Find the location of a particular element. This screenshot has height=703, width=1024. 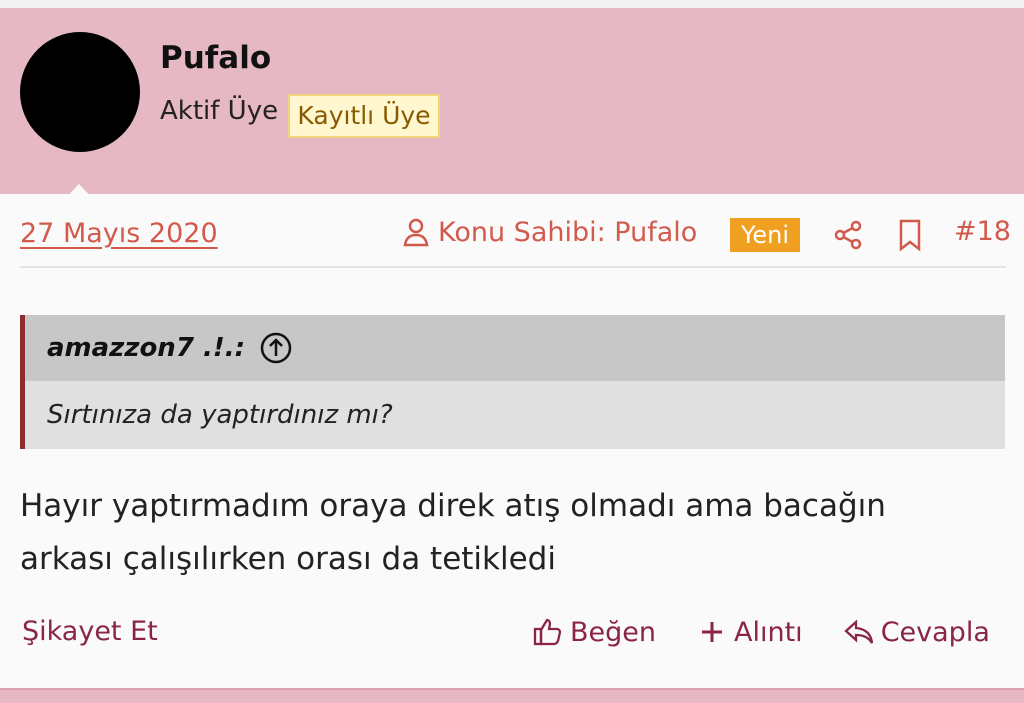

post-date-link: 27 Mayıs 2020 is located at coordinates (119, 233).